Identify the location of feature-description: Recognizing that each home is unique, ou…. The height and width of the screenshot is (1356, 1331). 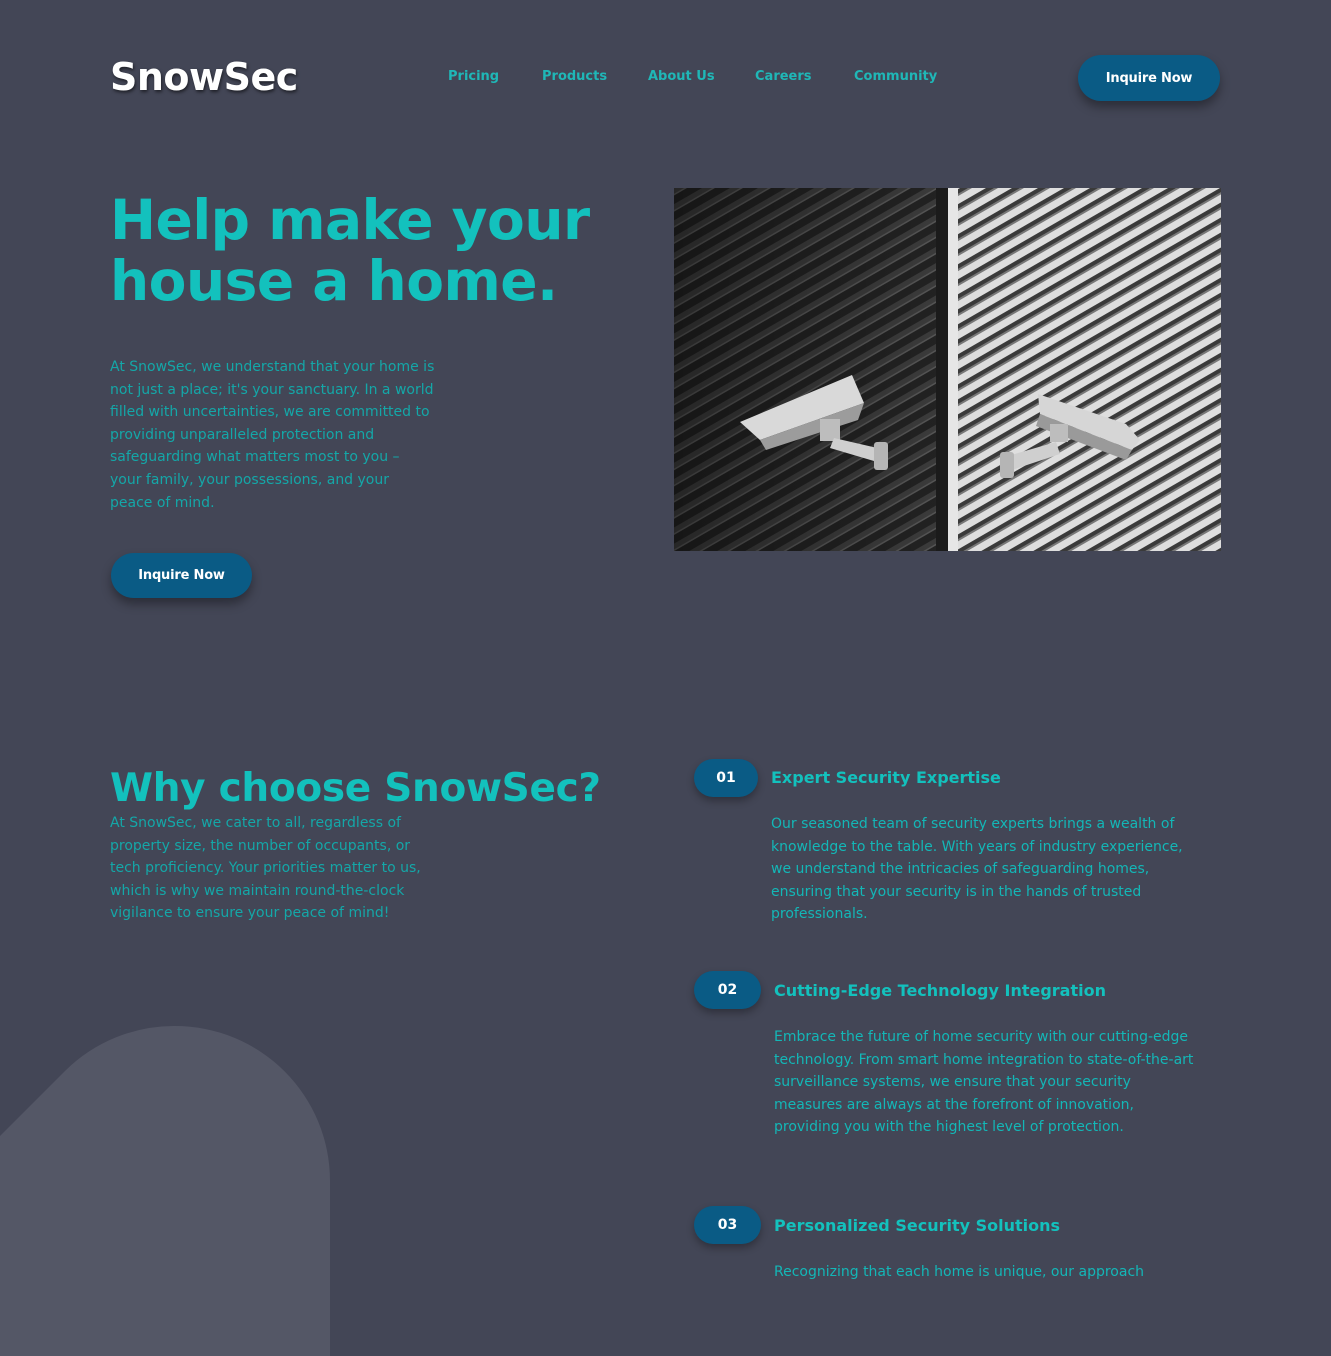
(959, 1272).